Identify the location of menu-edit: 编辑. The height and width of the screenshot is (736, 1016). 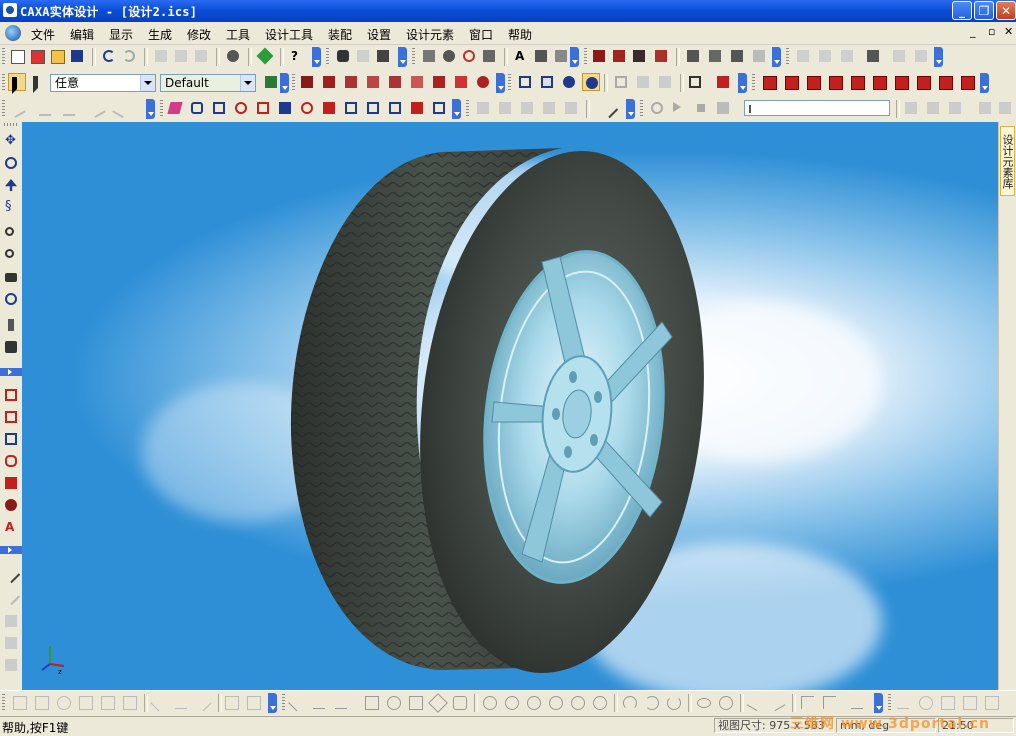
(82, 34).